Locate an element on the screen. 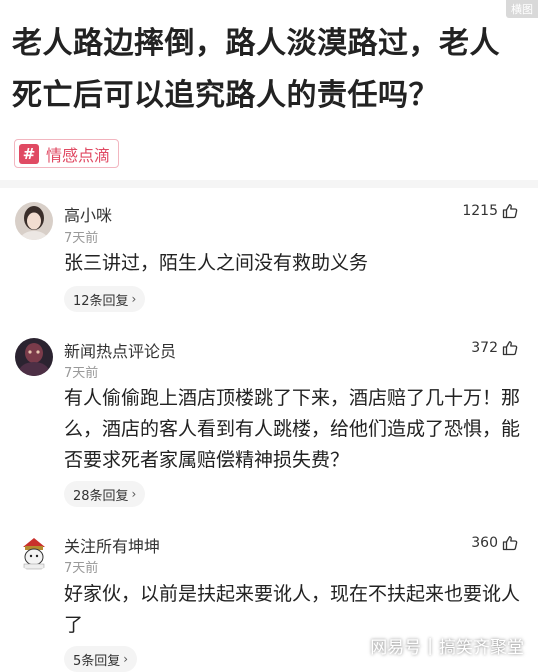 The height and width of the screenshot is (672, 538). section-divider is located at coordinates (269, 184).